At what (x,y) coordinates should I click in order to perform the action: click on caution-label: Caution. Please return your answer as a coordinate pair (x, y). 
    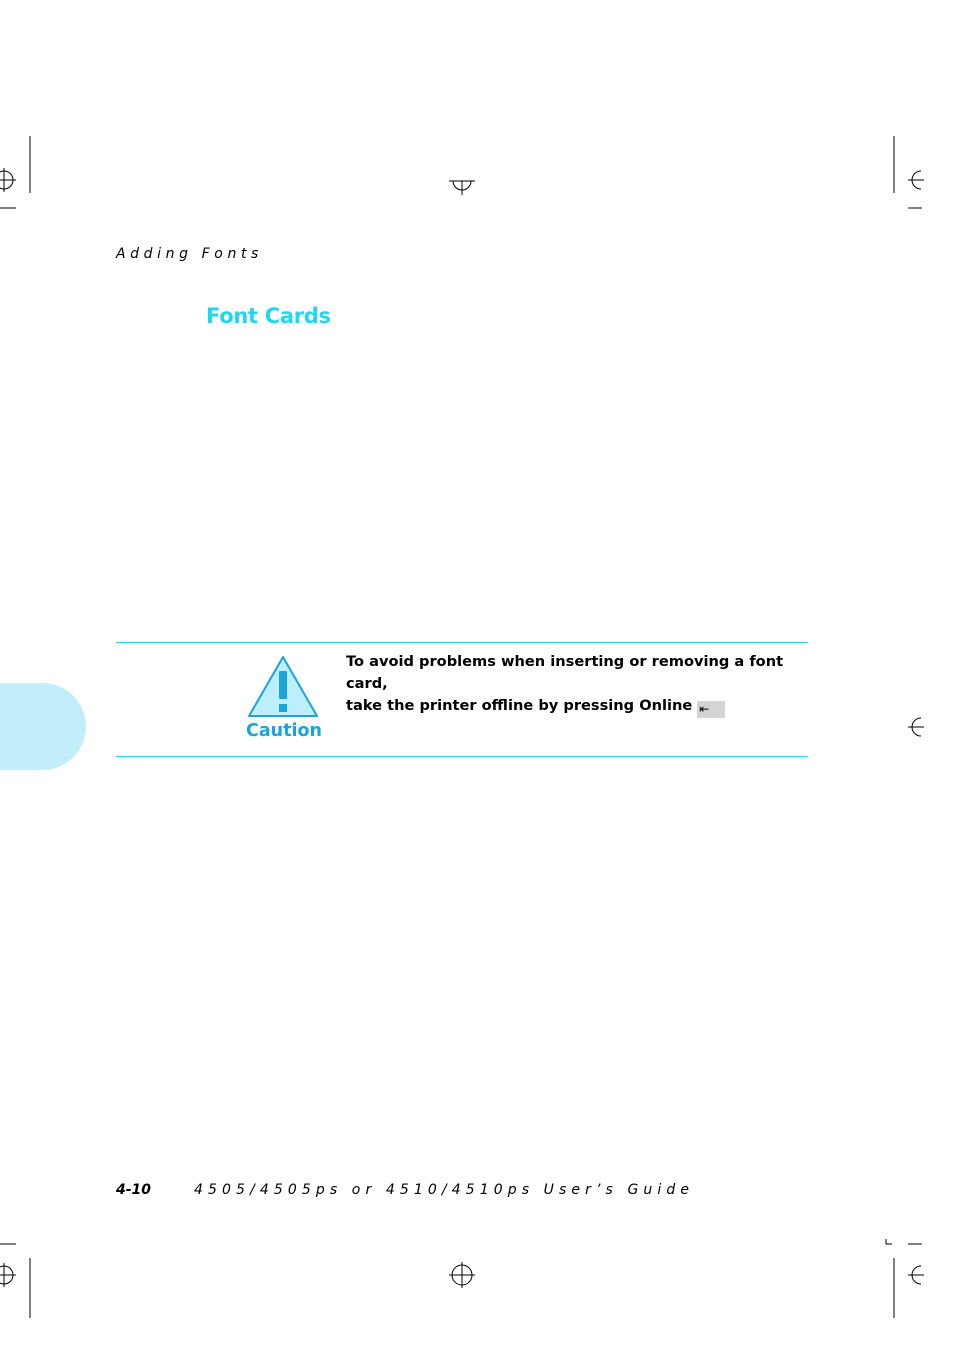
    Looking at the image, I should click on (284, 731).